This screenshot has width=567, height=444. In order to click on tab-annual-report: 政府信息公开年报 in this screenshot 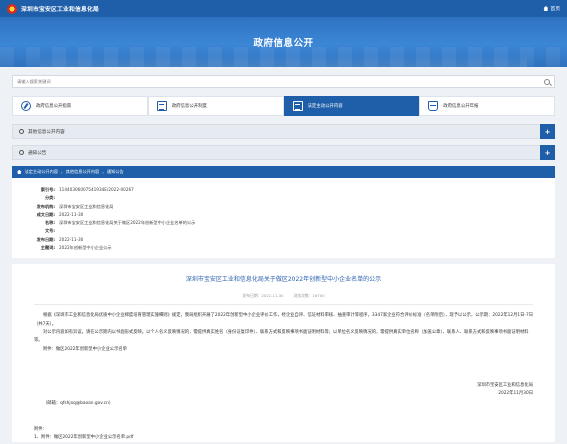, I will do `click(487, 106)`.